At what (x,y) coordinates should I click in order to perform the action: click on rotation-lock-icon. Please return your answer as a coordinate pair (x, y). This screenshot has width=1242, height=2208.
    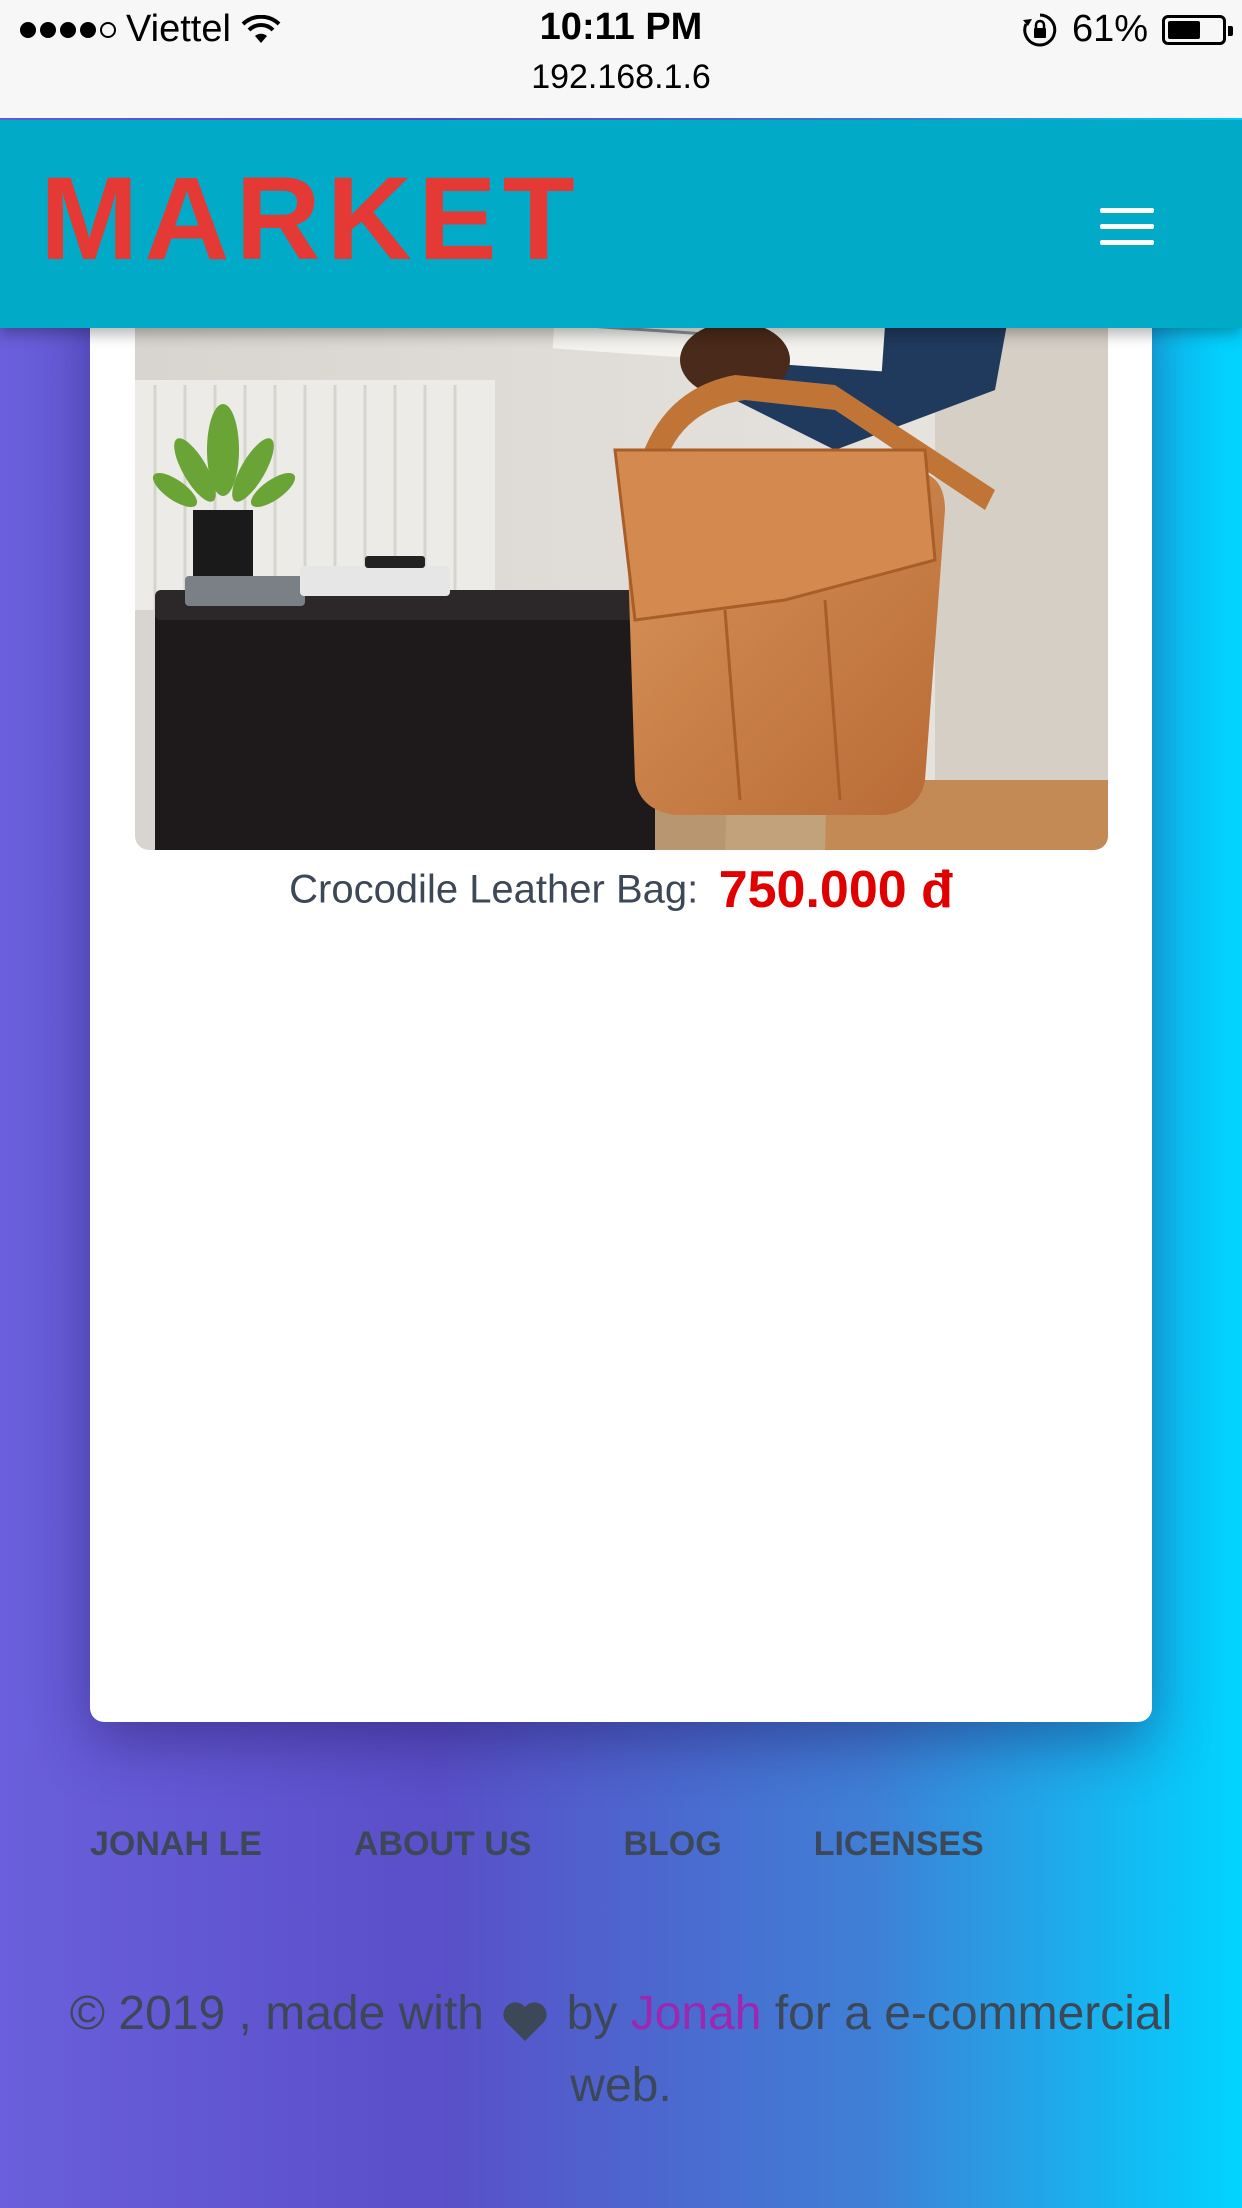
    Looking at the image, I should click on (1039, 29).